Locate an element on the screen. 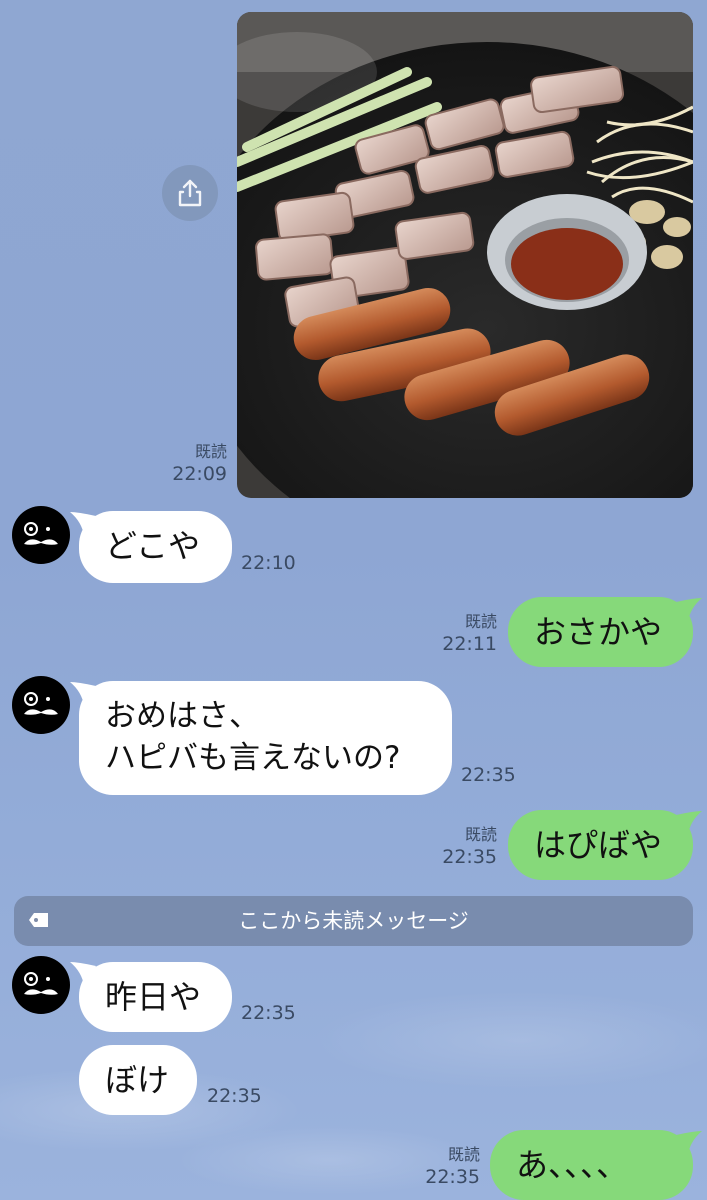 The height and width of the screenshot is (1200, 707). message-text: あ、、、、 is located at coordinates (572, 1165).